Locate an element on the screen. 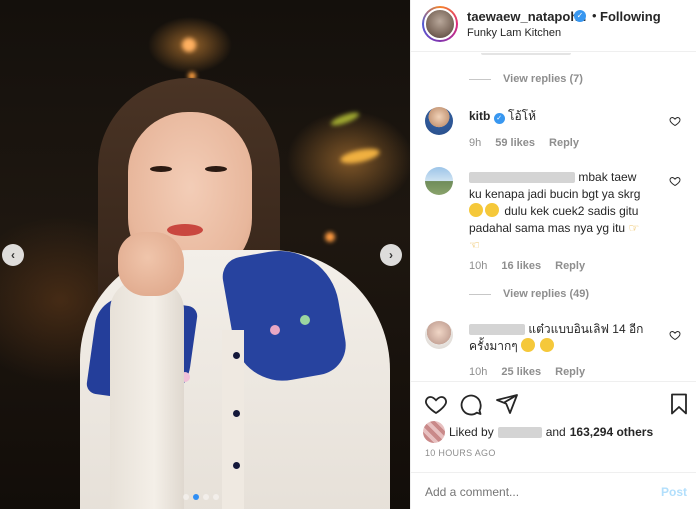 This screenshot has width=696, height=509. author-avatar is located at coordinates (440, 24).